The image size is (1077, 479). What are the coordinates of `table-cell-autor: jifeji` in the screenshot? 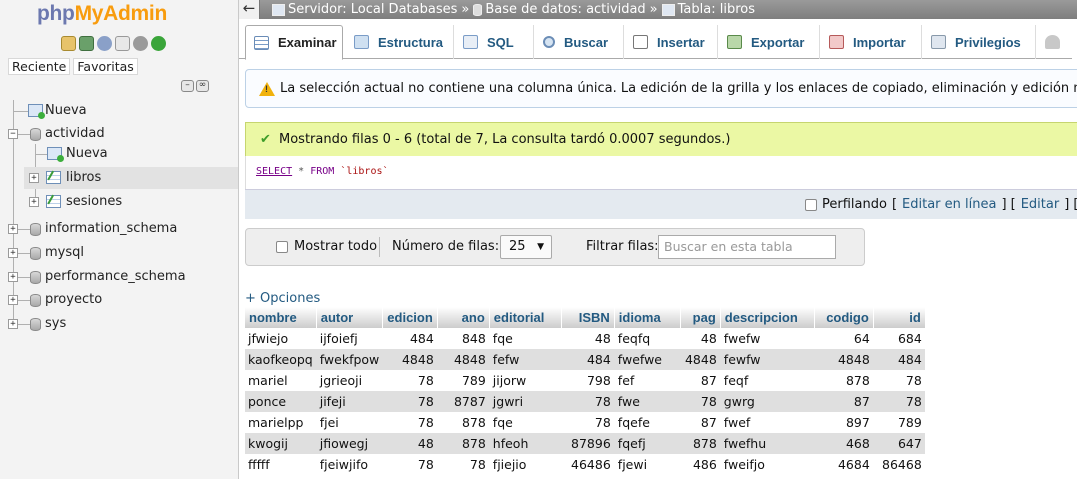 It's located at (349, 401).